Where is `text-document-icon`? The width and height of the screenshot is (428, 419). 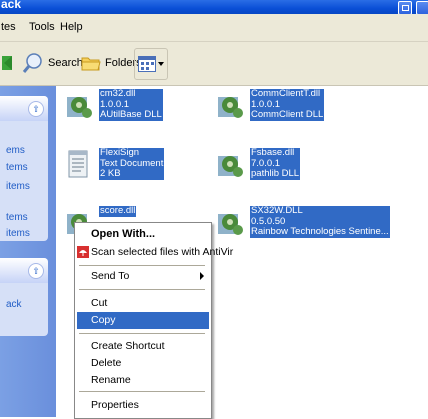
text-document-icon is located at coordinates (78, 164).